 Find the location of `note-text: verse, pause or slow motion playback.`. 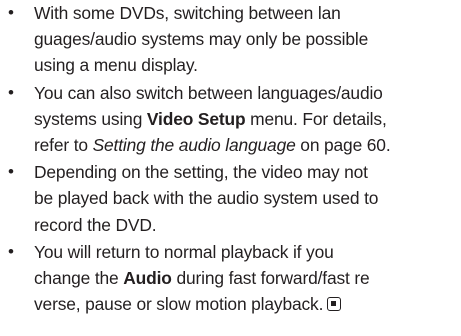

note-text: verse, pause or slow motion playback. is located at coordinates (179, 304).